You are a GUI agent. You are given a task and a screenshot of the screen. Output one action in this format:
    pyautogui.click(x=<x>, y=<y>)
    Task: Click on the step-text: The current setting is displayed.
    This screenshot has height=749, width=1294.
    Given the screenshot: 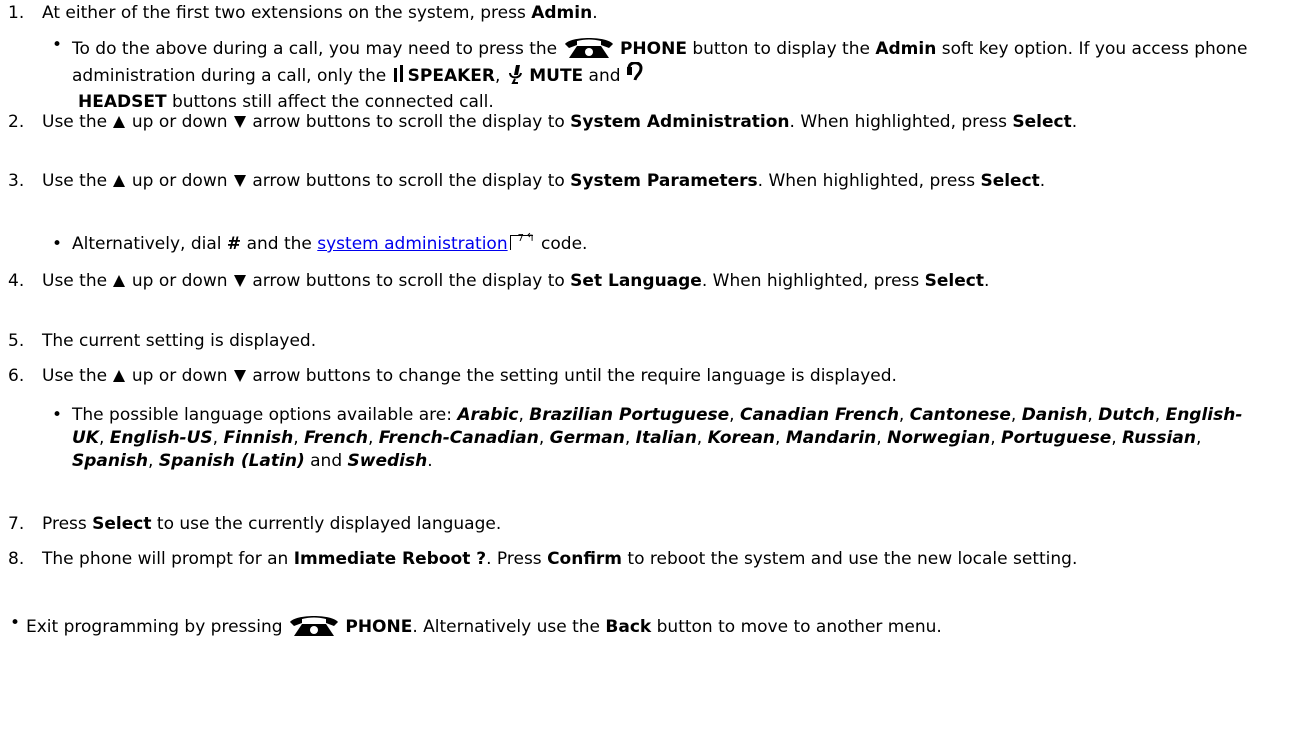 What is the action you would take?
    pyautogui.click(x=179, y=341)
    